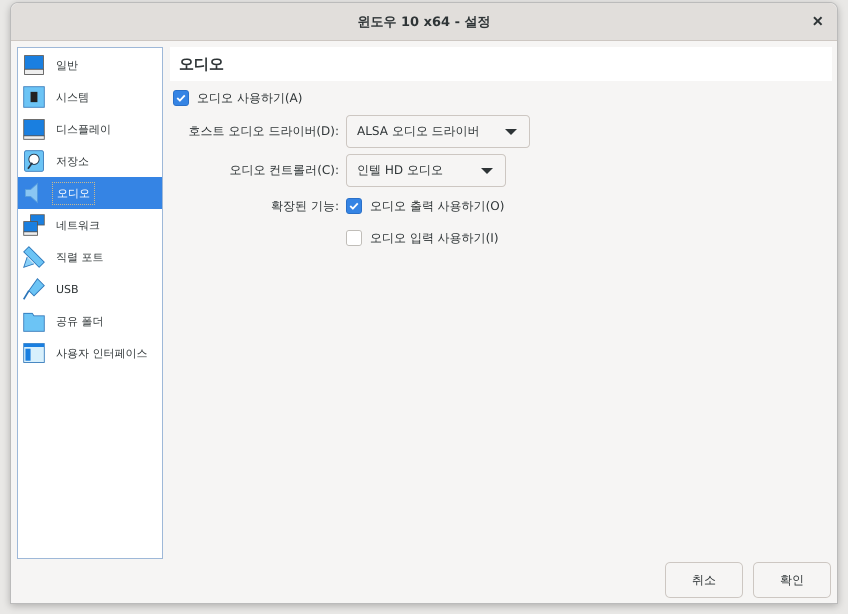 Image resolution: width=848 pixels, height=614 pixels. Describe the element at coordinates (90, 65) in the screenshot. I see `sidebar-item: 일반` at that location.